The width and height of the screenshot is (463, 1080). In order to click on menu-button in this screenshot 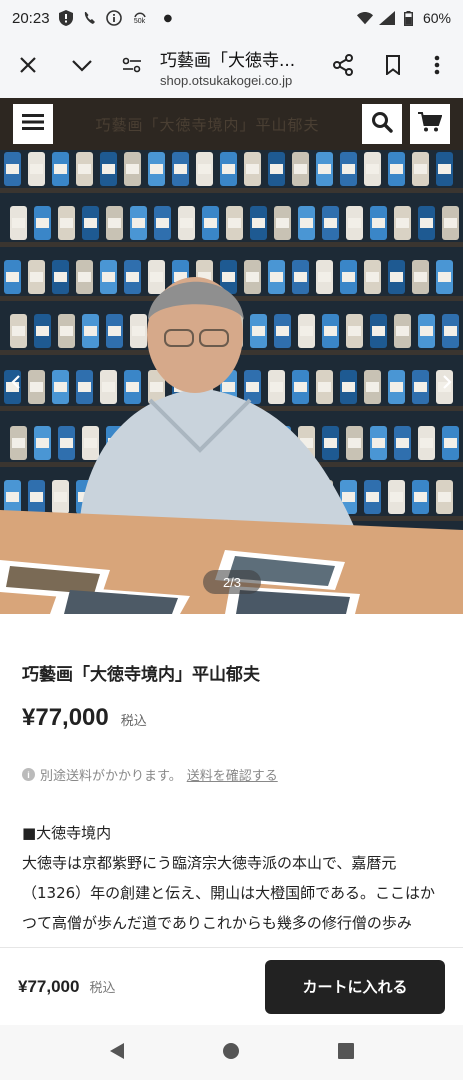, I will do `click(33, 124)`.